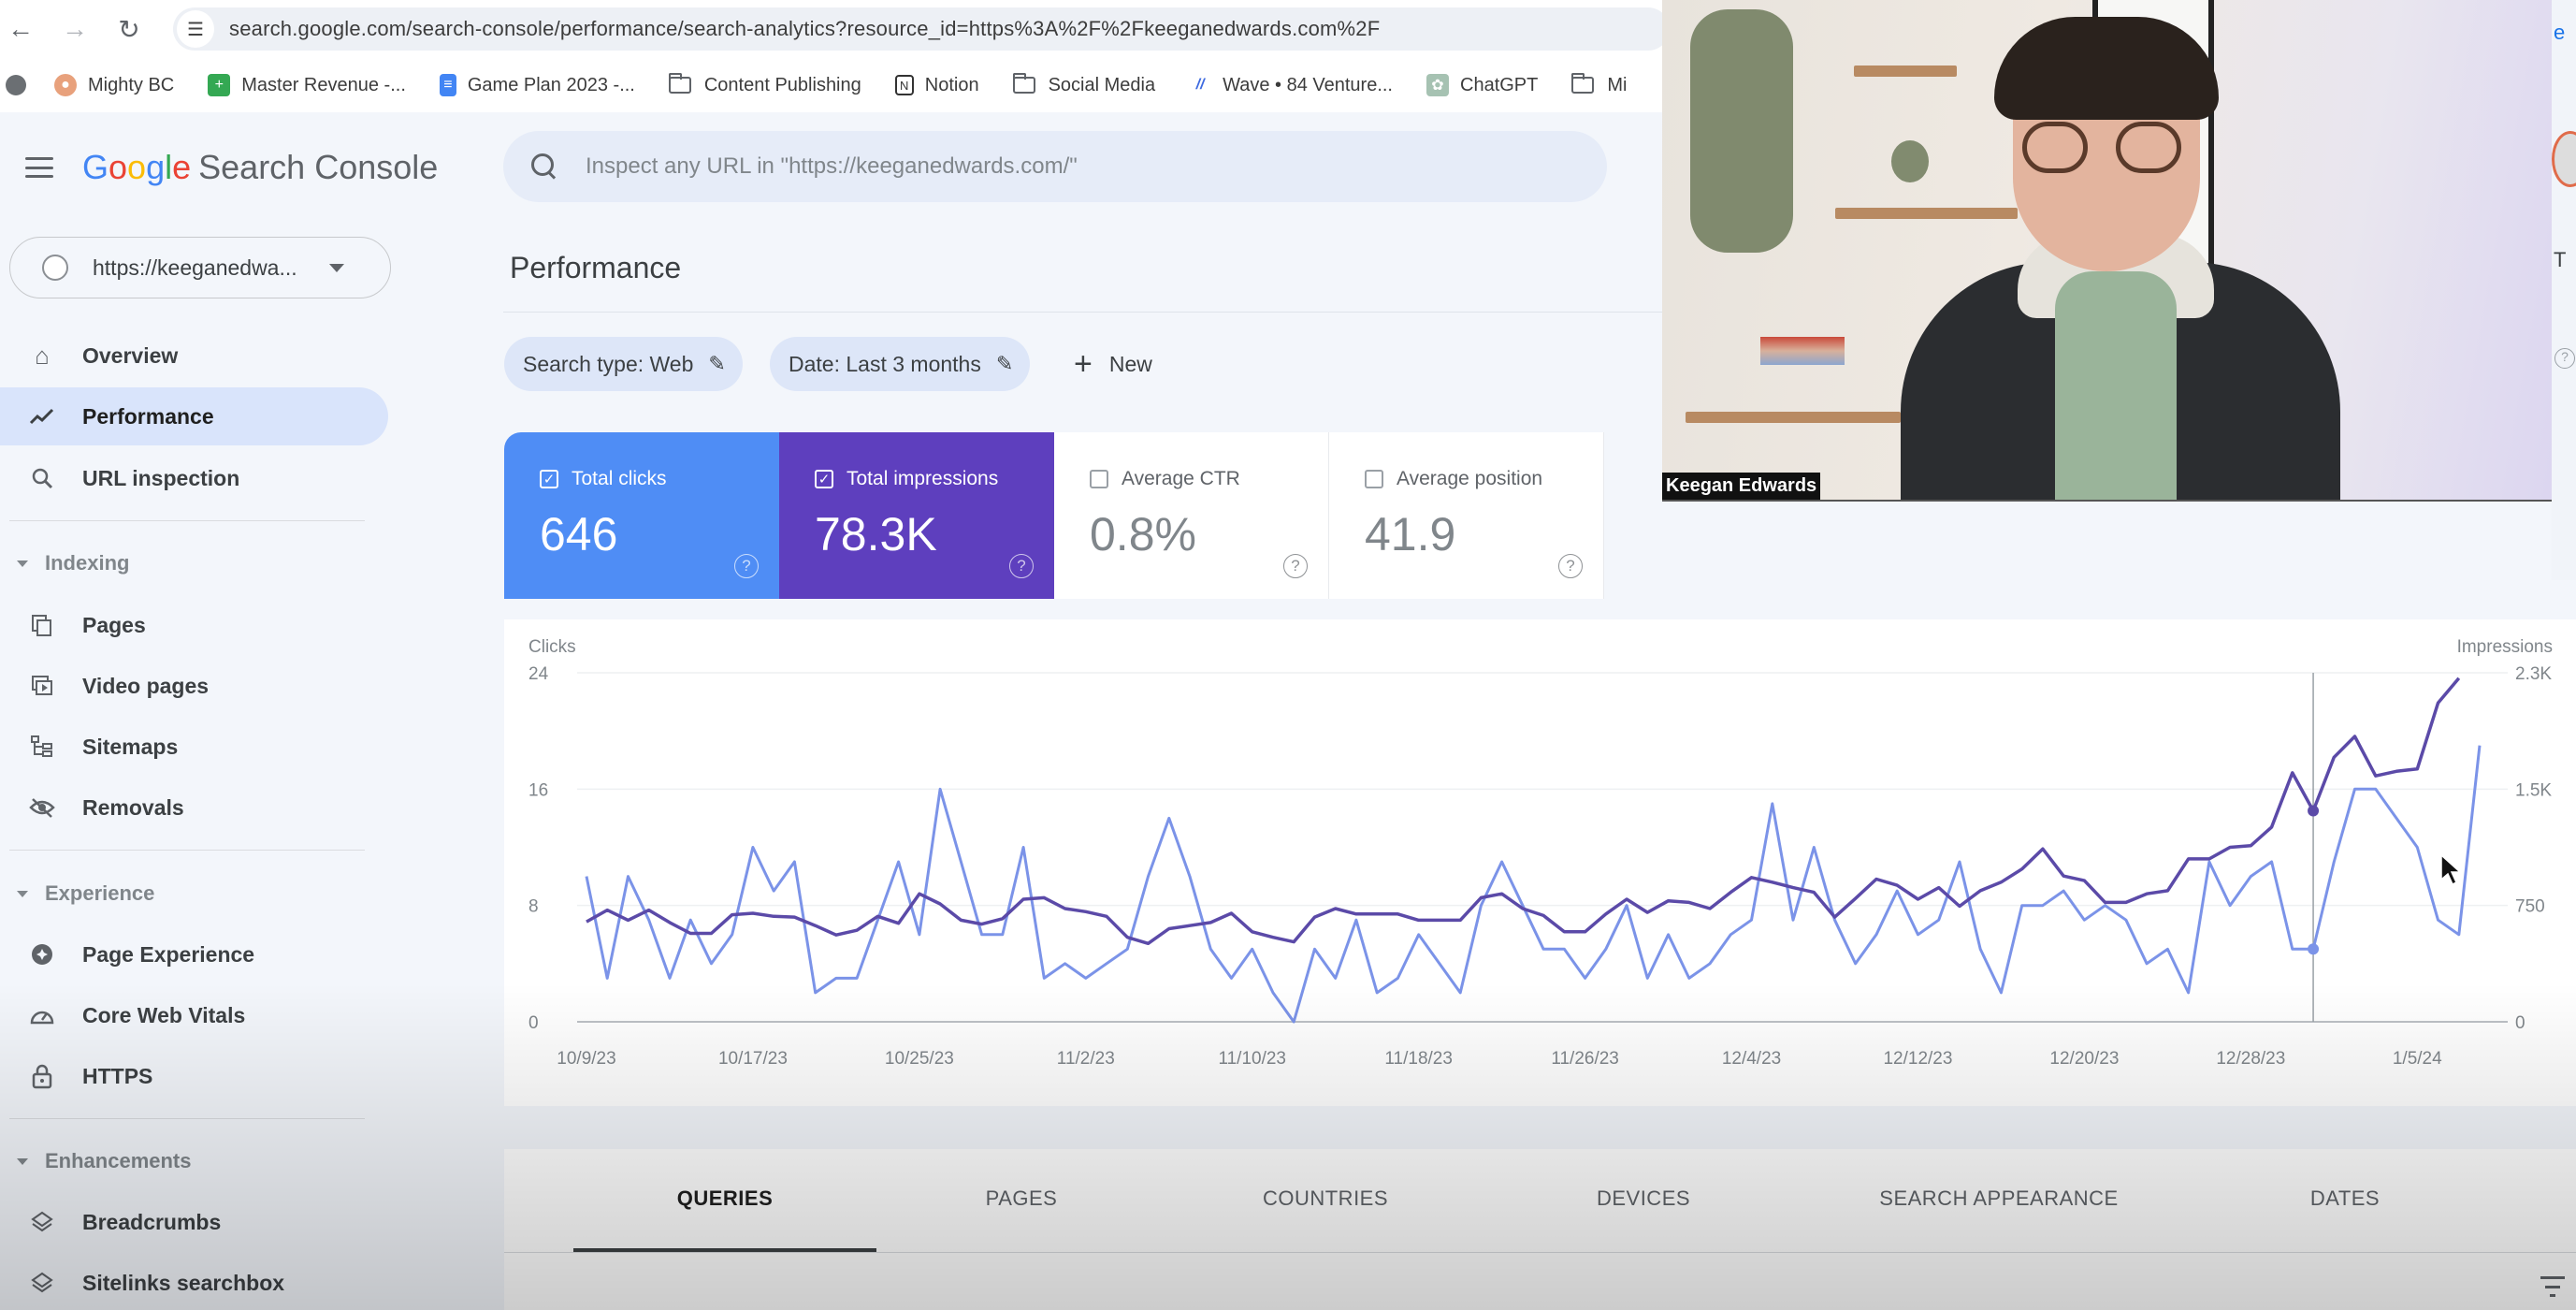 The image size is (2576, 1310). What do you see at coordinates (1751, 1059) in the screenshot?
I see `x-tick-label: 12/4/23` at bounding box center [1751, 1059].